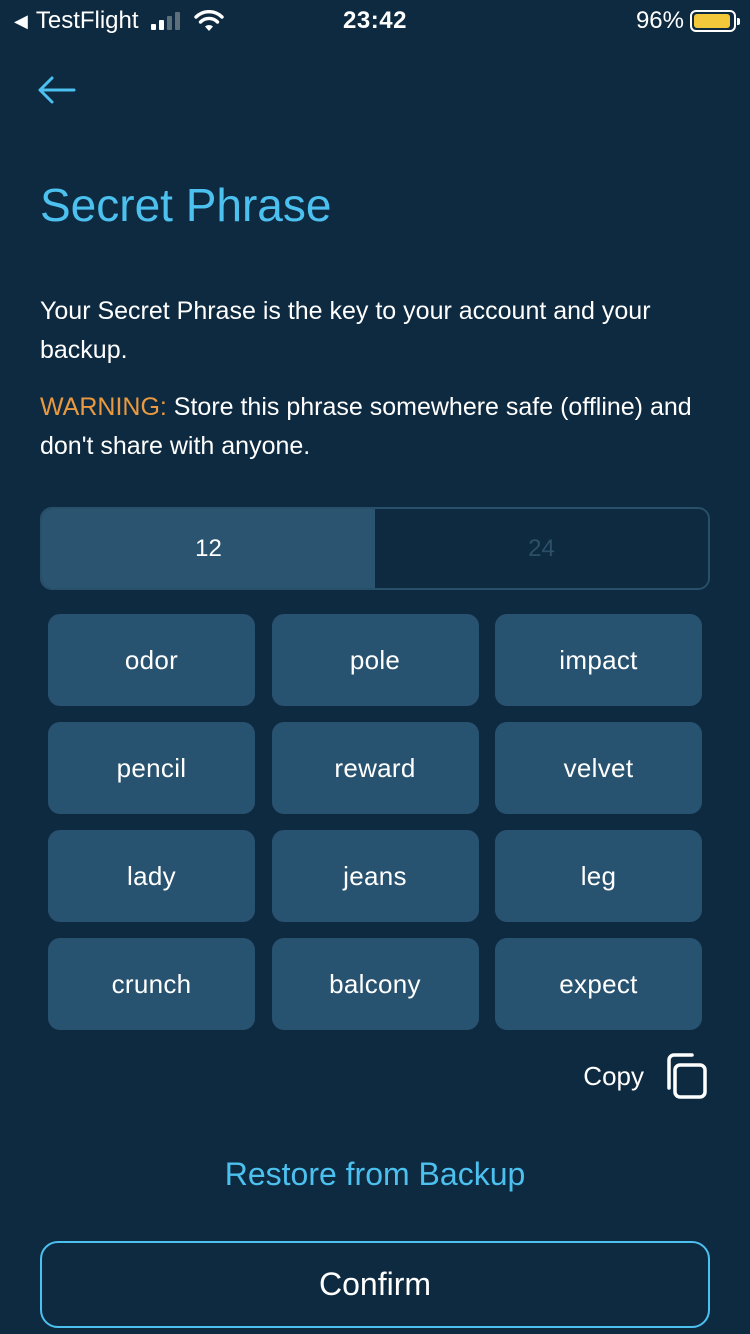 This screenshot has width=750, height=1334. Describe the element at coordinates (375, 1174) in the screenshot. I see `restore-from-backup-link: Restore from Backup` at that location.